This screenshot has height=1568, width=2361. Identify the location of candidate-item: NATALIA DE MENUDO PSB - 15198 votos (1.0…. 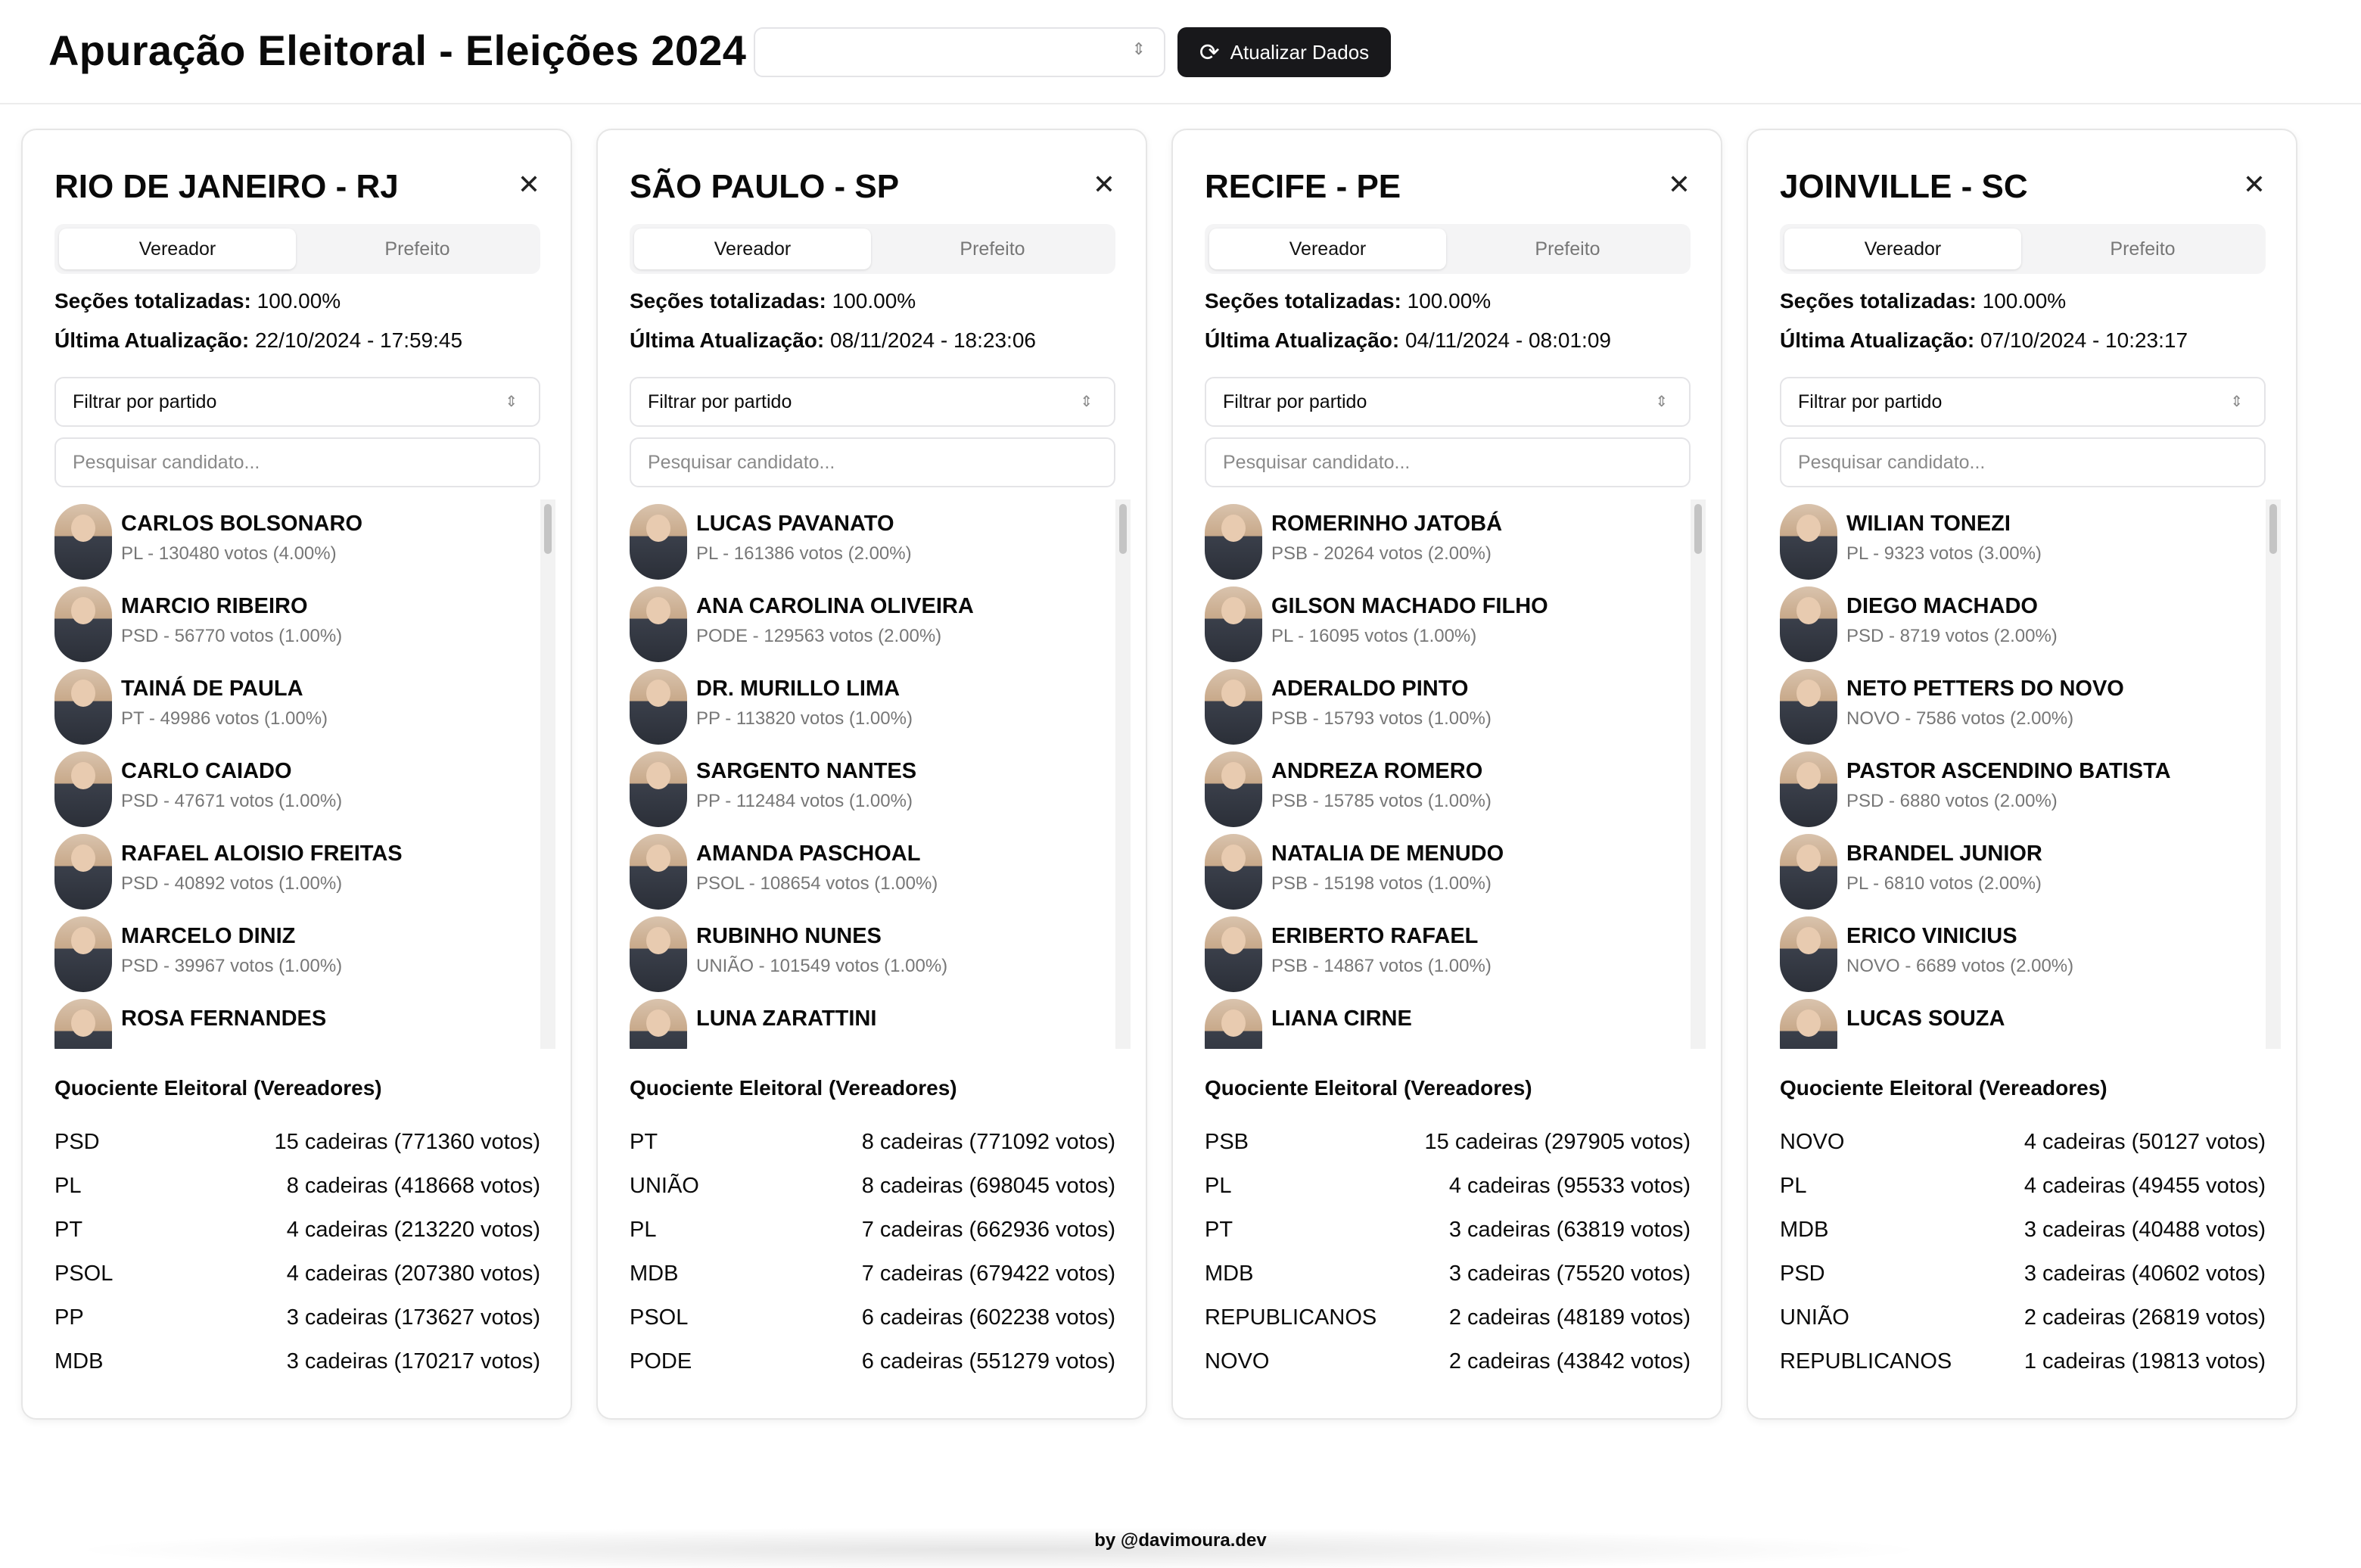
(1448, 870).